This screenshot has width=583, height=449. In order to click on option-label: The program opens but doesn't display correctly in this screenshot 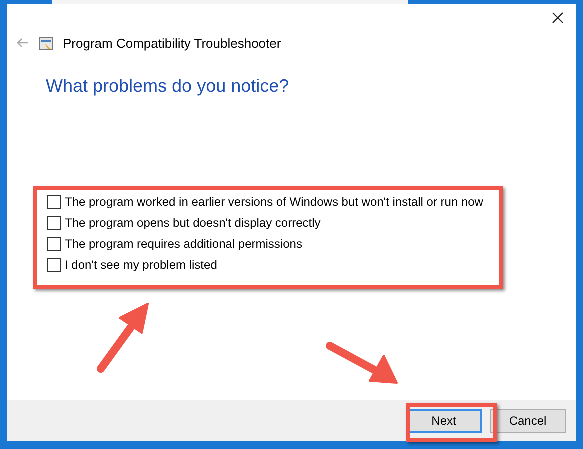, I will do `click(193, 223)`.